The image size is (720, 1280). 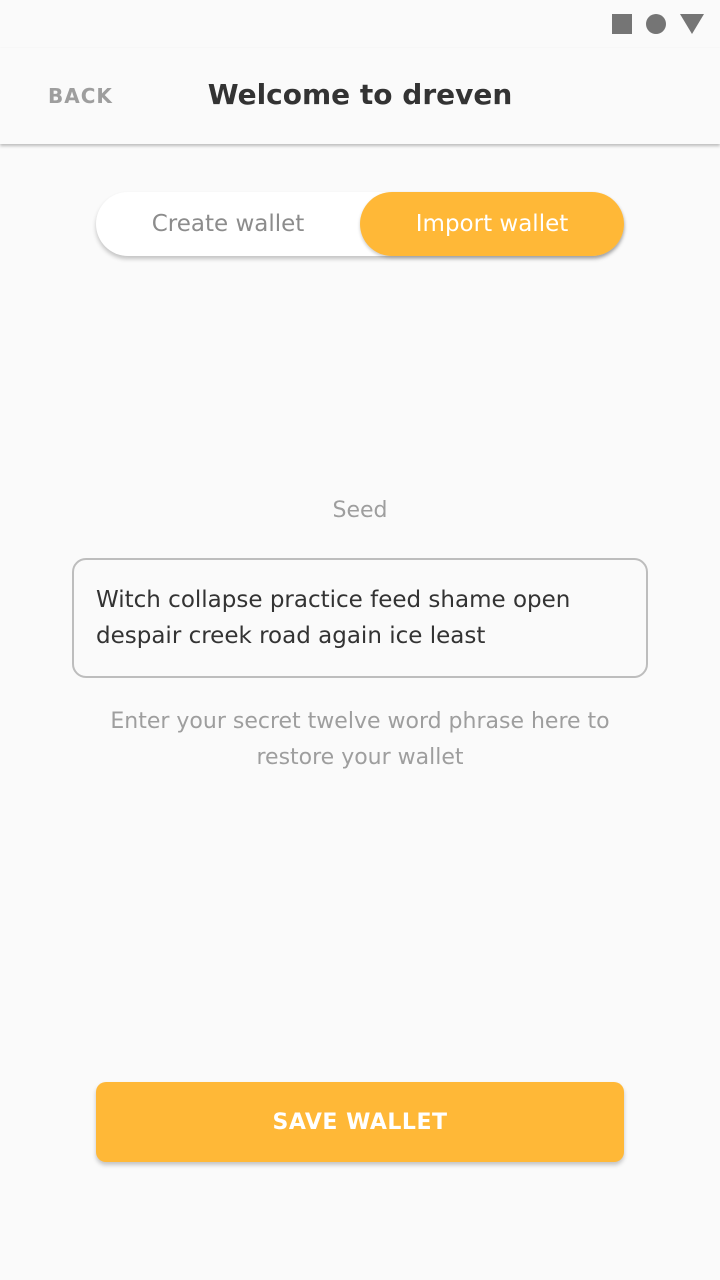 I want to click on import-wallet-tab: Import wallet, so click(x=492, y=224).